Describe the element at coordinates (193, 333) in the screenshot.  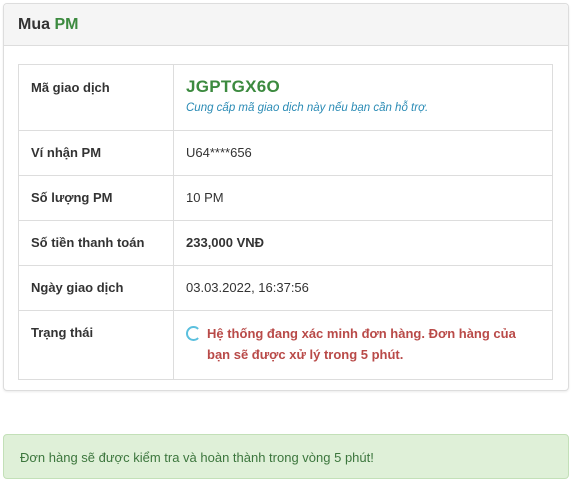
I see `spinner-icon` at that location.